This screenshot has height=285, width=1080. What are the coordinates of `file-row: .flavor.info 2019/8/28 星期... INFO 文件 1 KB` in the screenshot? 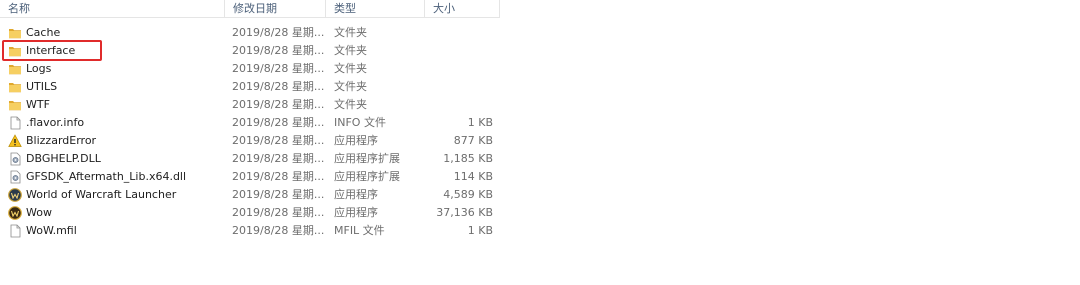 It's located at (250, 123).